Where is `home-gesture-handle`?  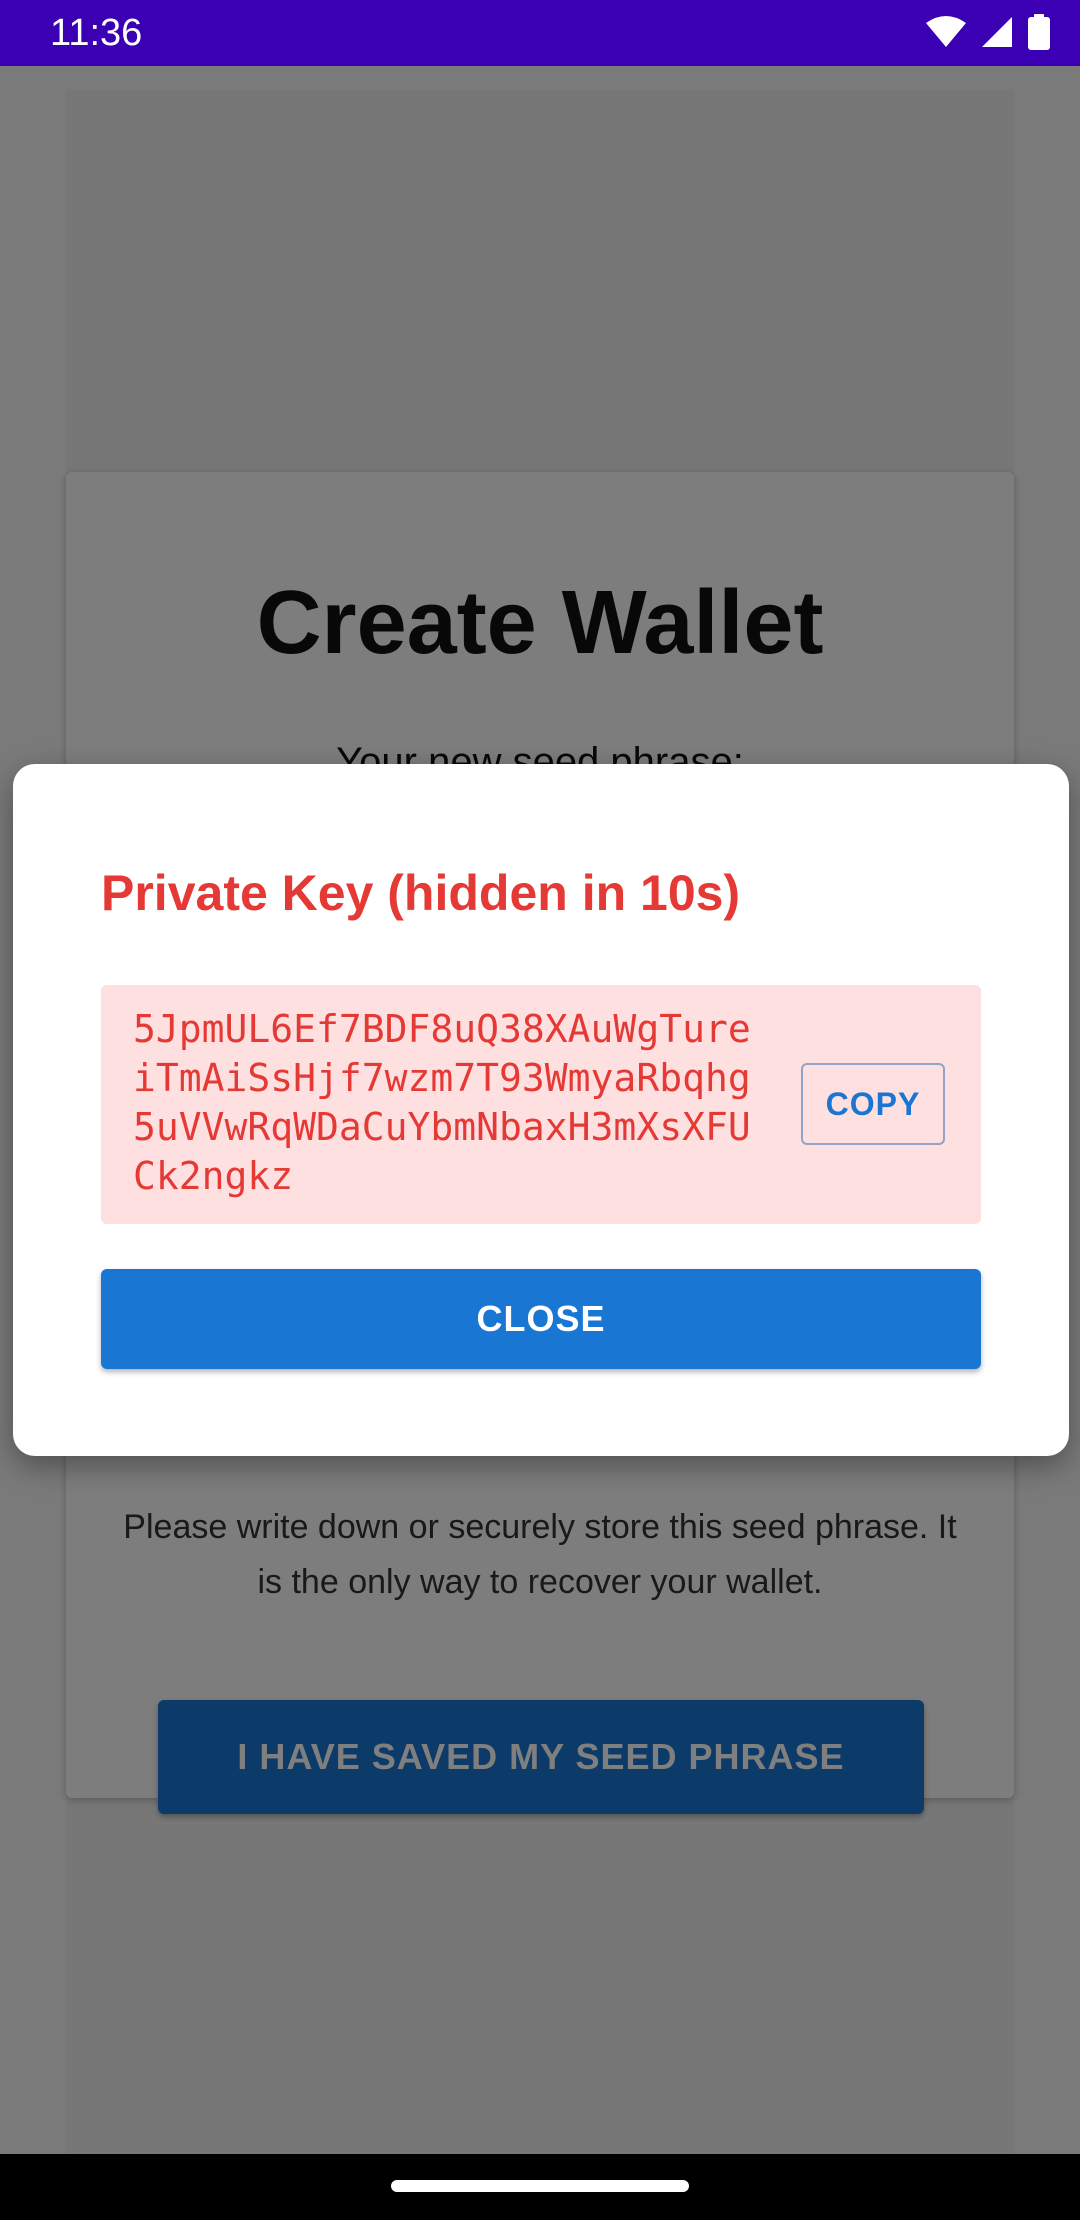 home-gesture-handle is located at coordinates (540, 2186).